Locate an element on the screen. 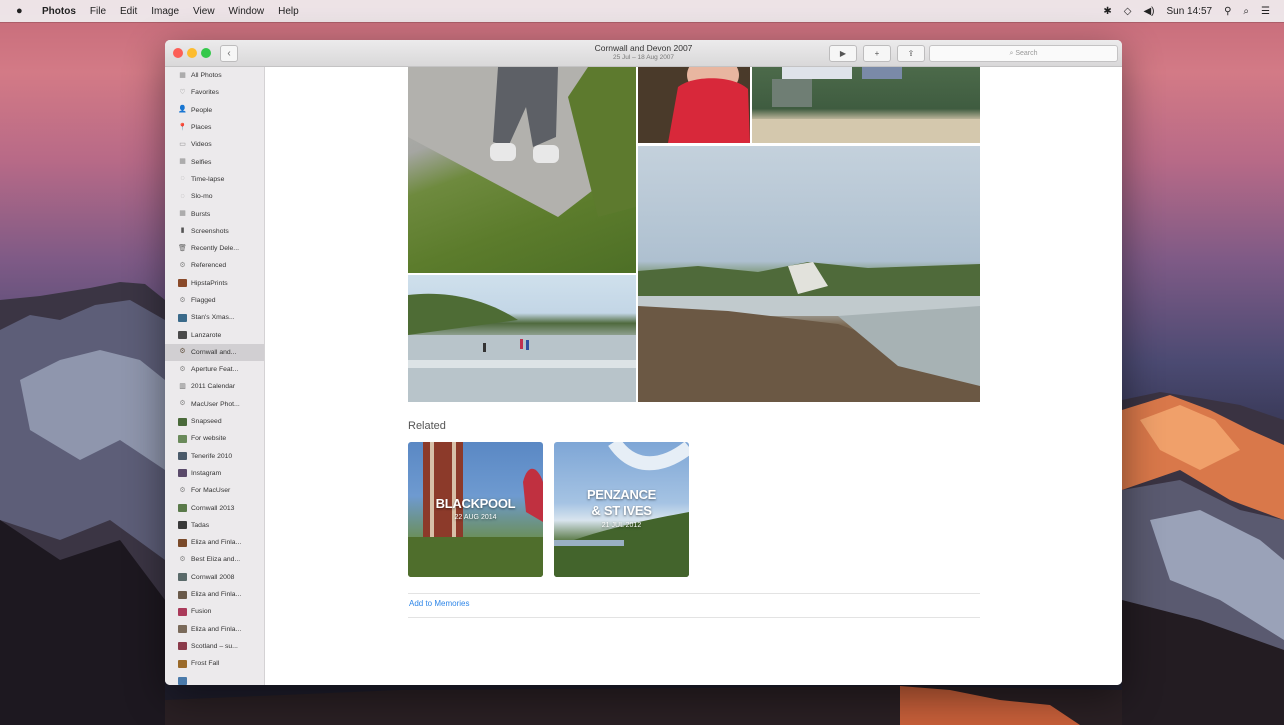 This screenshot has height=725, width=1284. sidebar-item: Snapseed is located at coordinates (214, 421).